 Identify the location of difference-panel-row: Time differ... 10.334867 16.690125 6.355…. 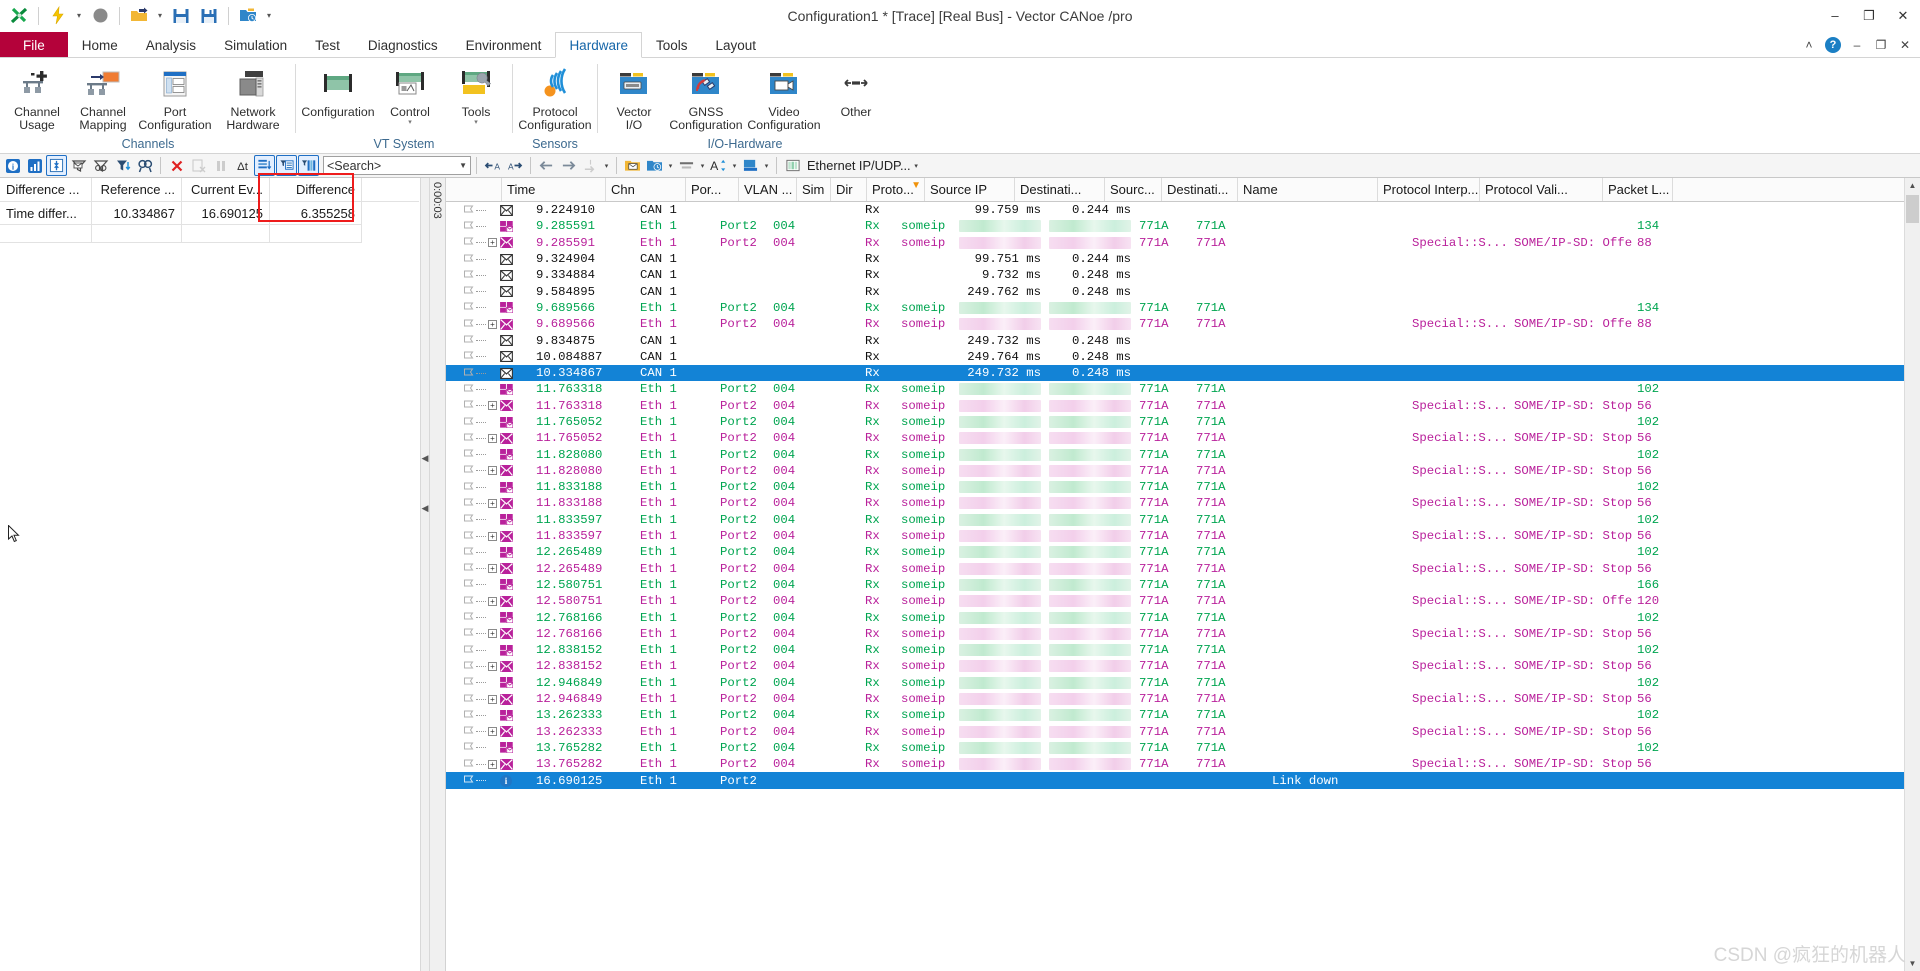
(209, 213).